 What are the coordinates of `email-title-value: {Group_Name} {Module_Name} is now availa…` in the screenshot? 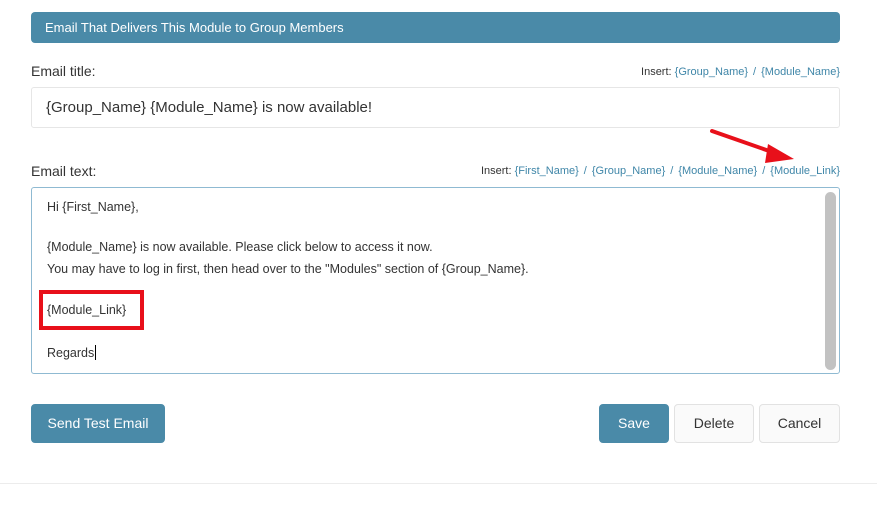 It's located at (209, 107).